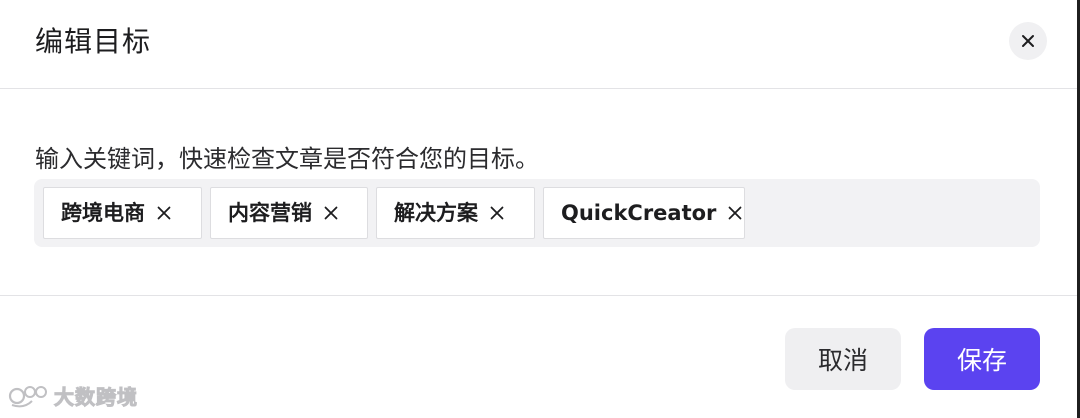 The image size is (1080, 418). What do you see at coordinates (436, 213) in the screenshot?
I see `tag-label: 解决方案` at bounding box center [436, 213].